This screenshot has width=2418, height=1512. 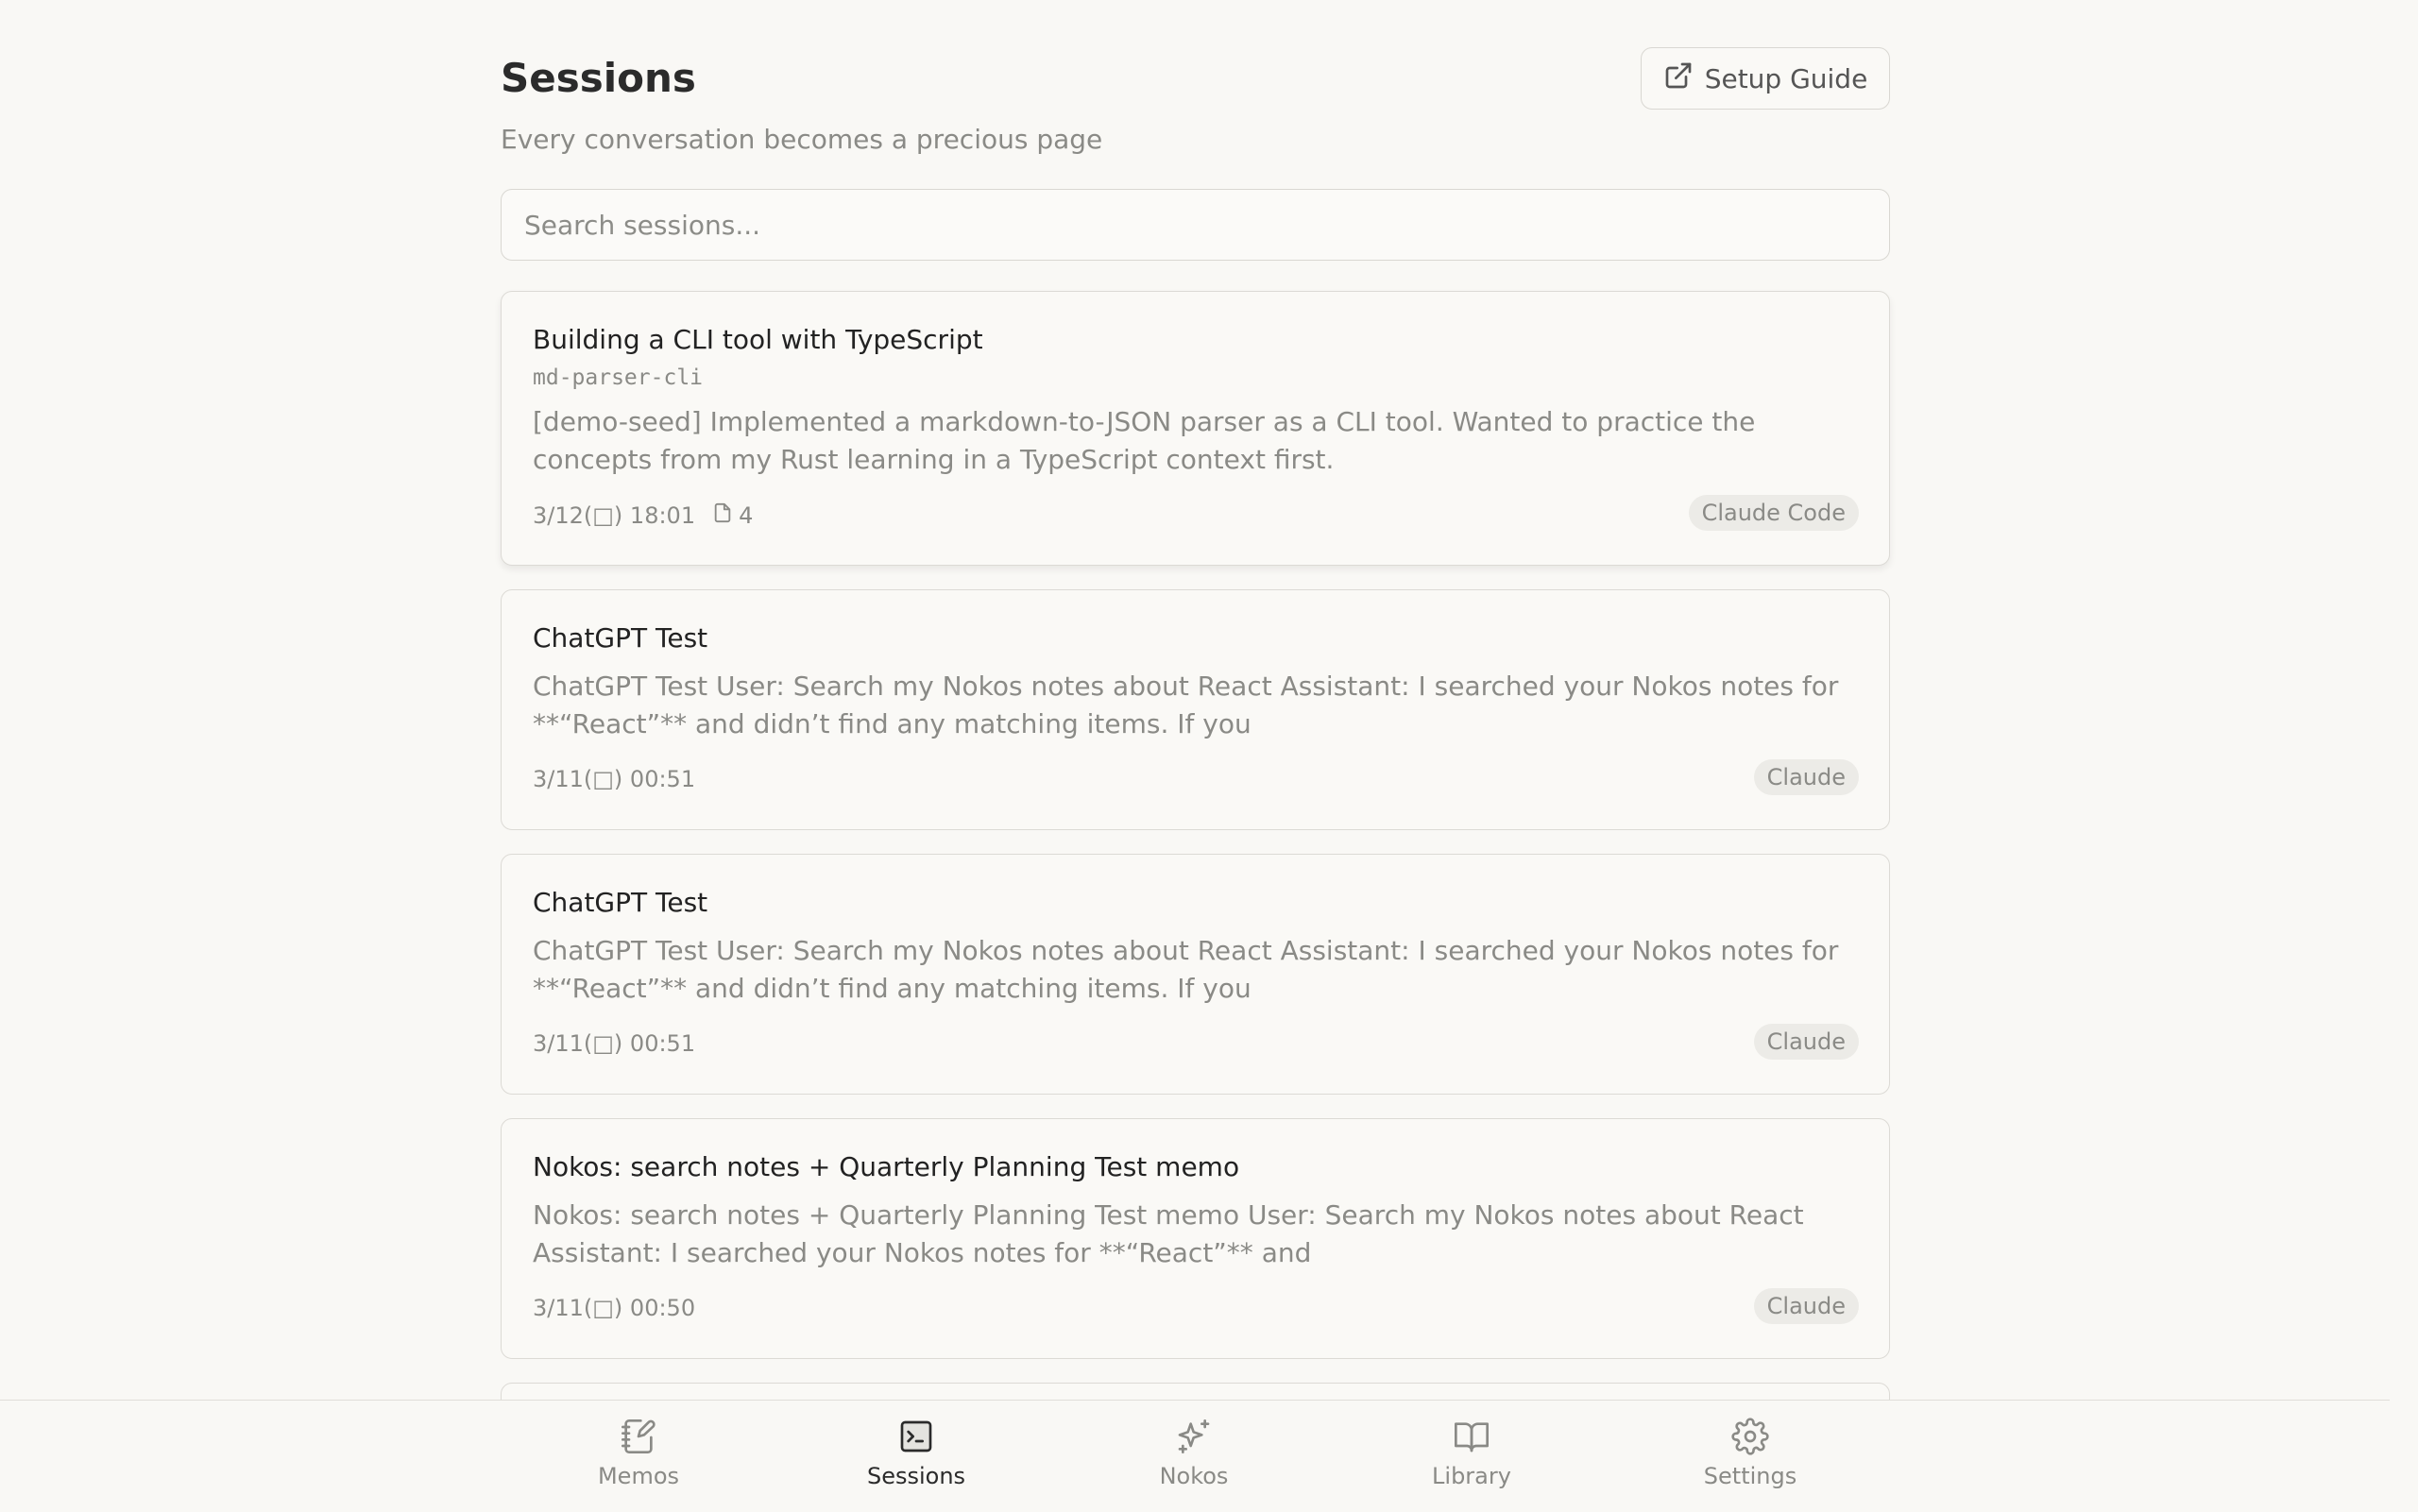 What do you see at coordinates (1750, 1436) in the screenshot?
I see `gear-icon` at bounding box center [1750, 1436].